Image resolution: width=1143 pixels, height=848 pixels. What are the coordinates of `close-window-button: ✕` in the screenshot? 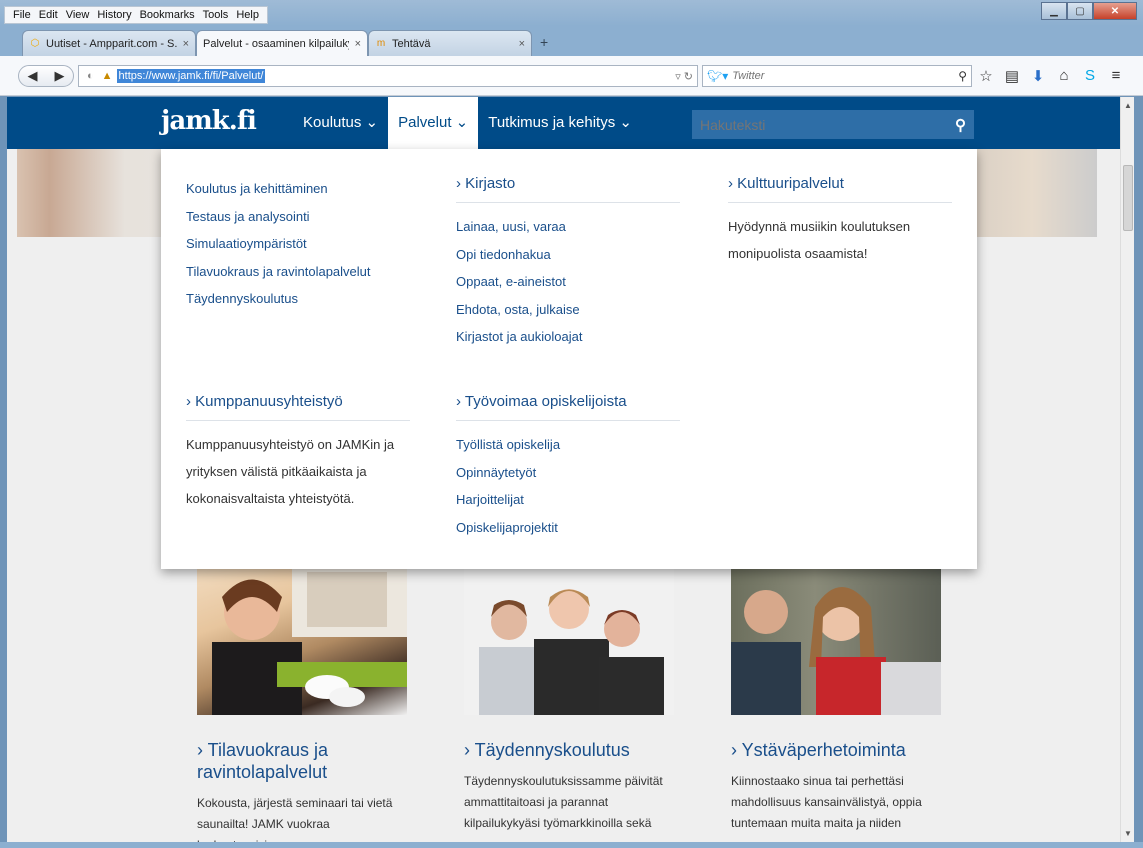 It's located at (1115, 11).